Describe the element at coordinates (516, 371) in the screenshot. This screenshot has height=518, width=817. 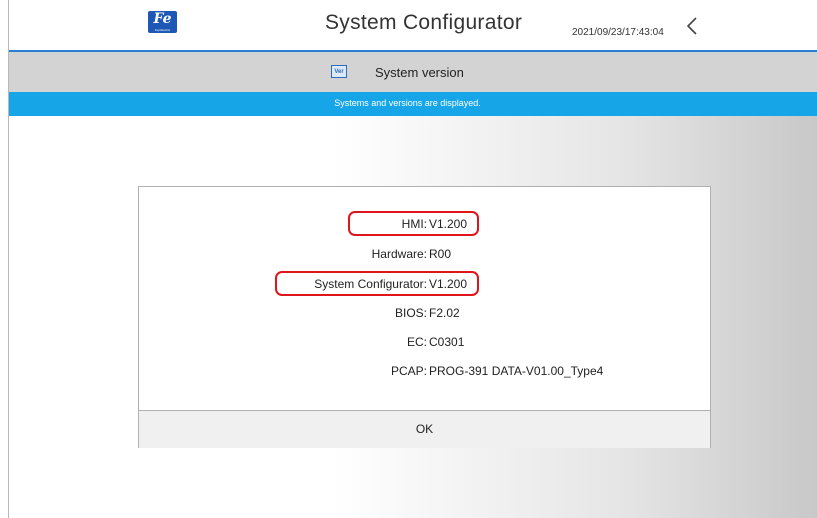
I see `version-value: PROG-391 DATA-V01.00_Type4` at that location.